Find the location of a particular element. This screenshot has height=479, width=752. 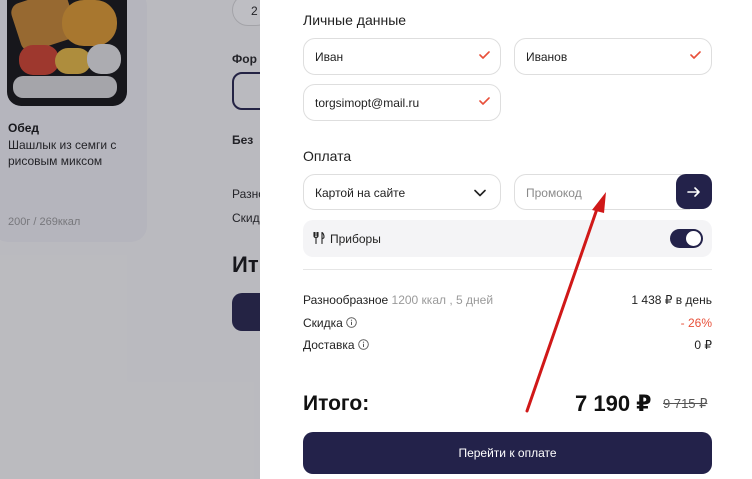

first-name-field: Иван is located at coordinates (402, 56).